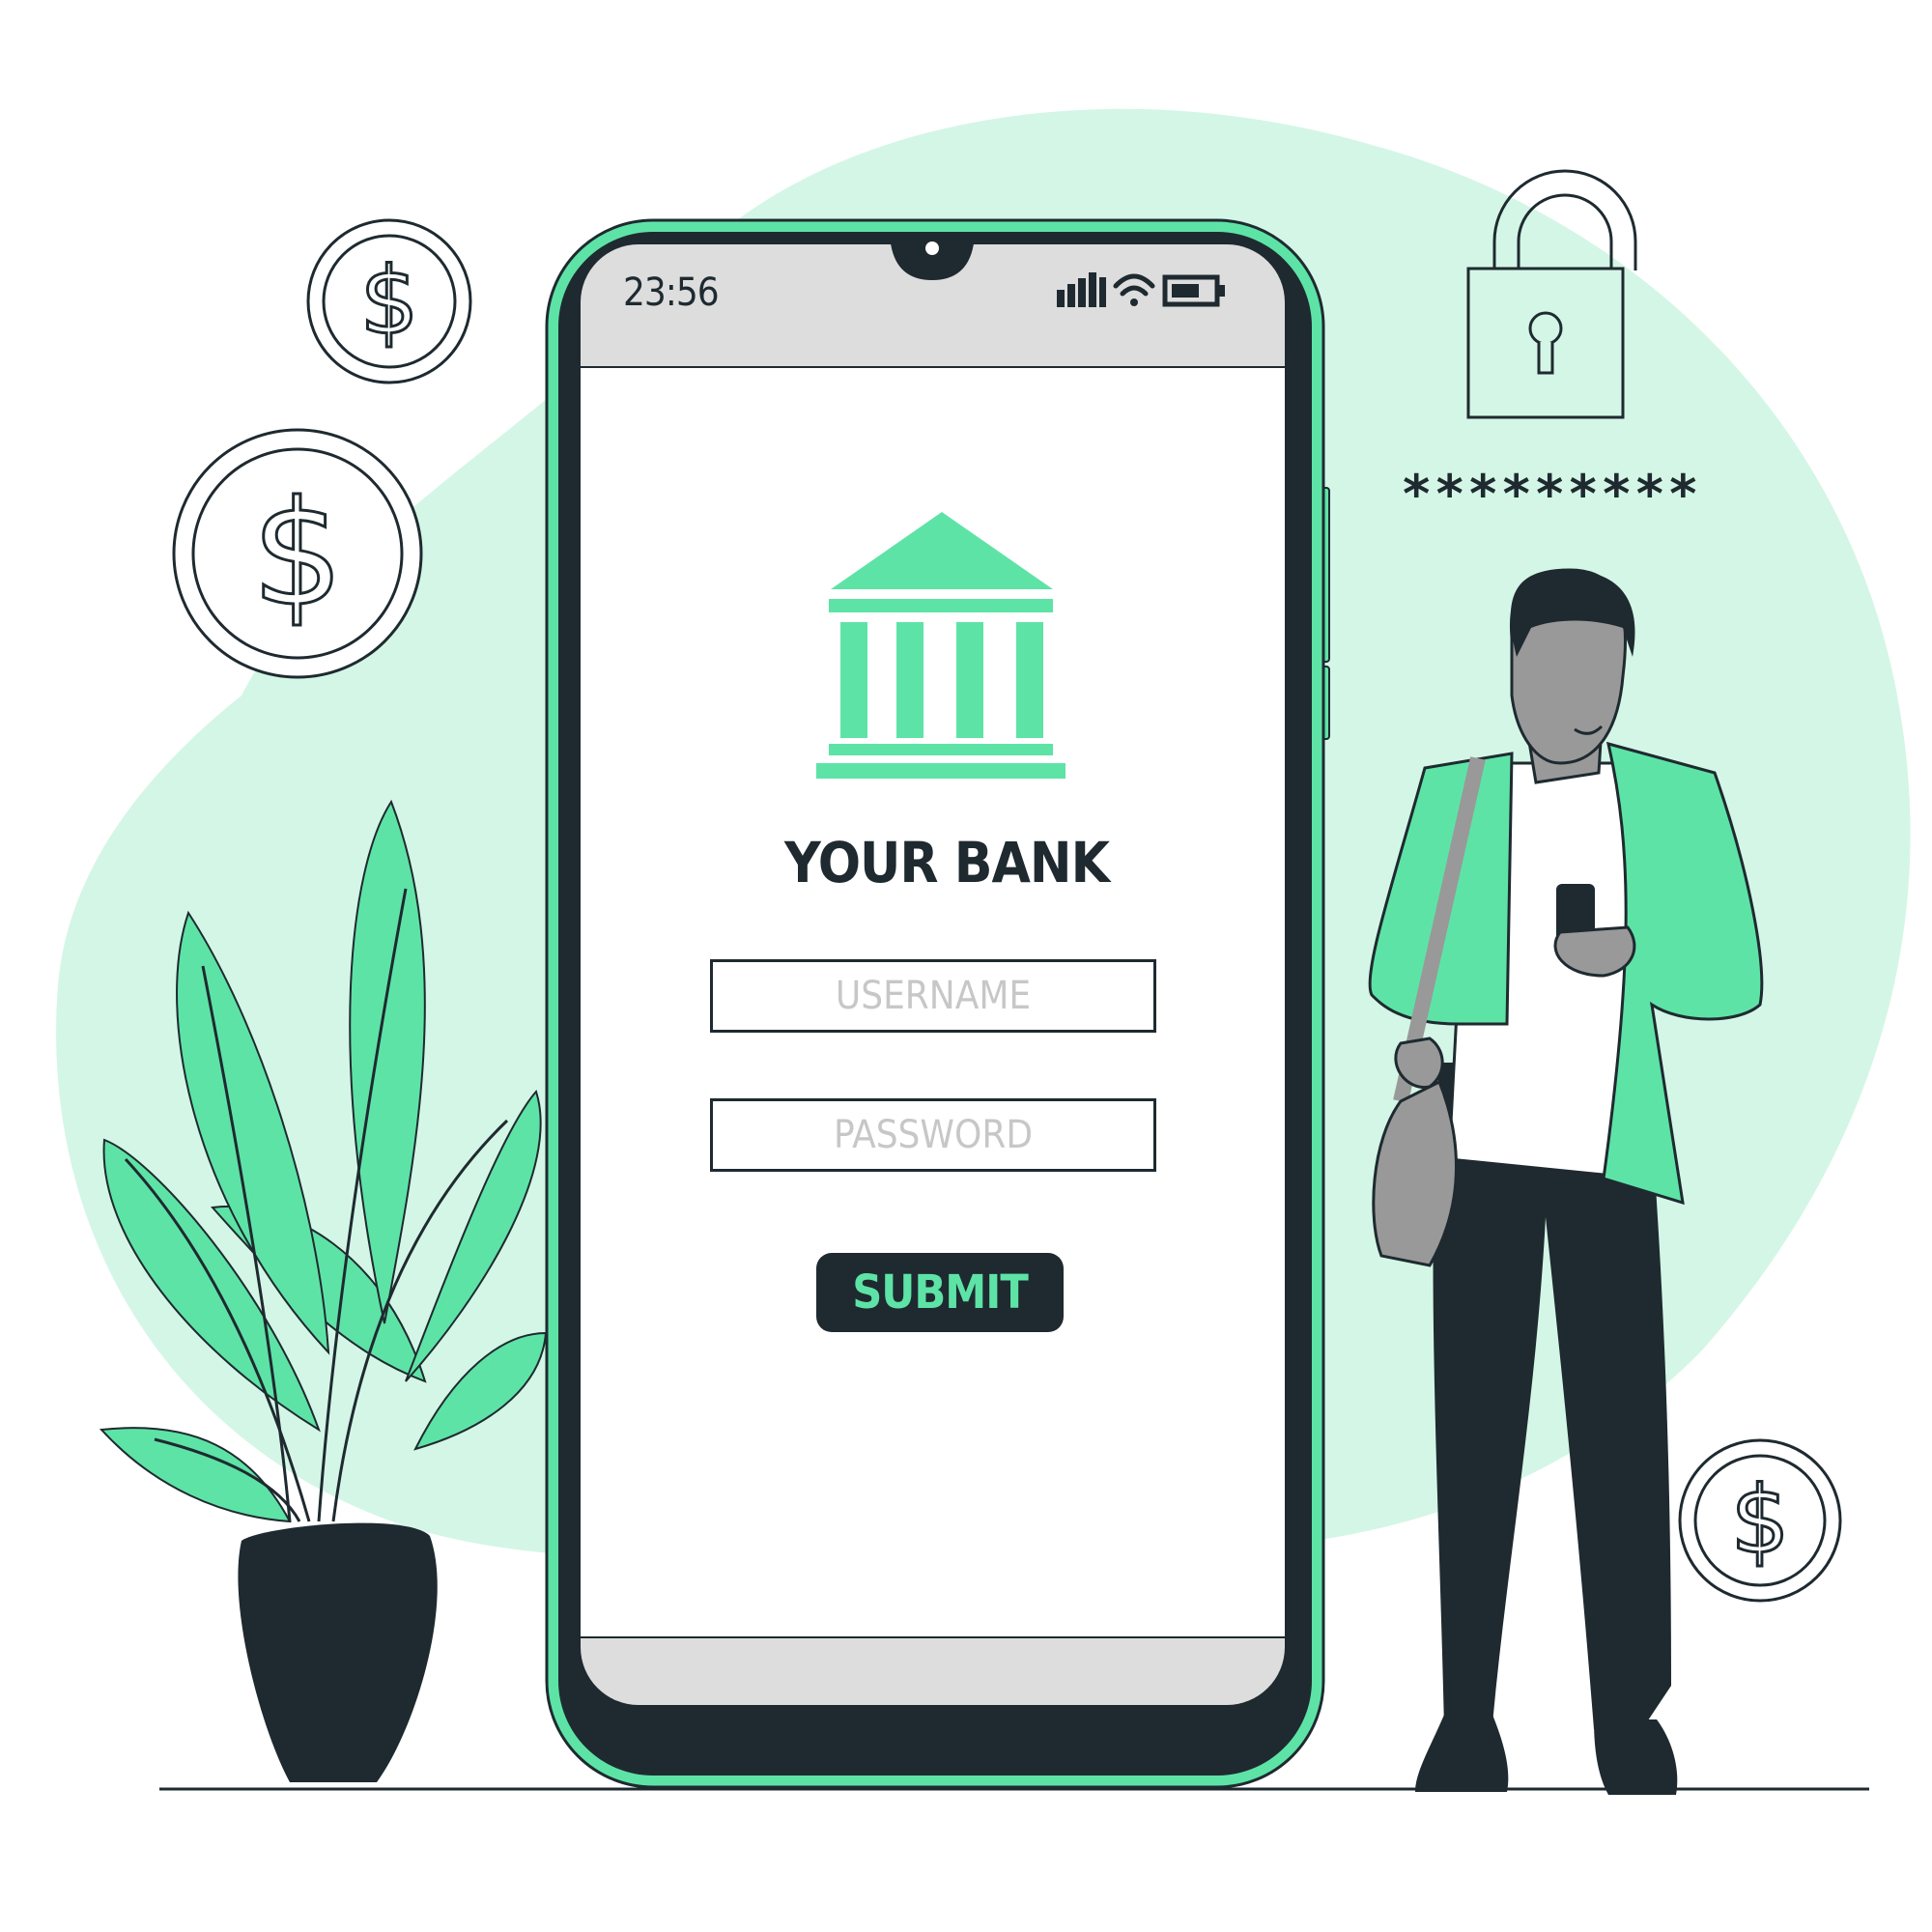 This screenshot has width=1932, height=1932. What do you see at coordinates (338, 1652) in the screenshot?
I see `plant-pot` at bounding box center [338, 1652].